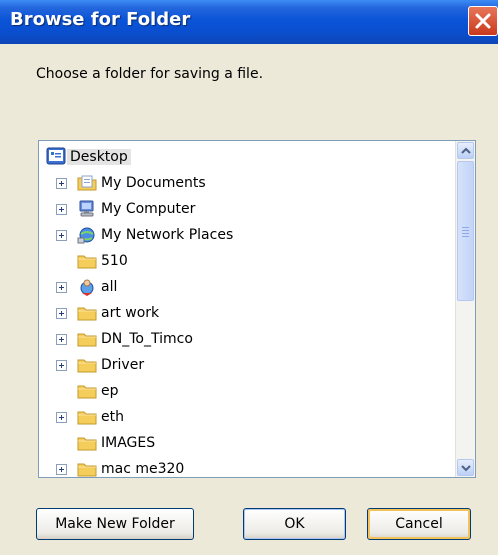 The height and width of the screenshot is (555, 498). Describe the element at coordinates (247, 287) in the screenshot. I see `tree-item: all` at that location.